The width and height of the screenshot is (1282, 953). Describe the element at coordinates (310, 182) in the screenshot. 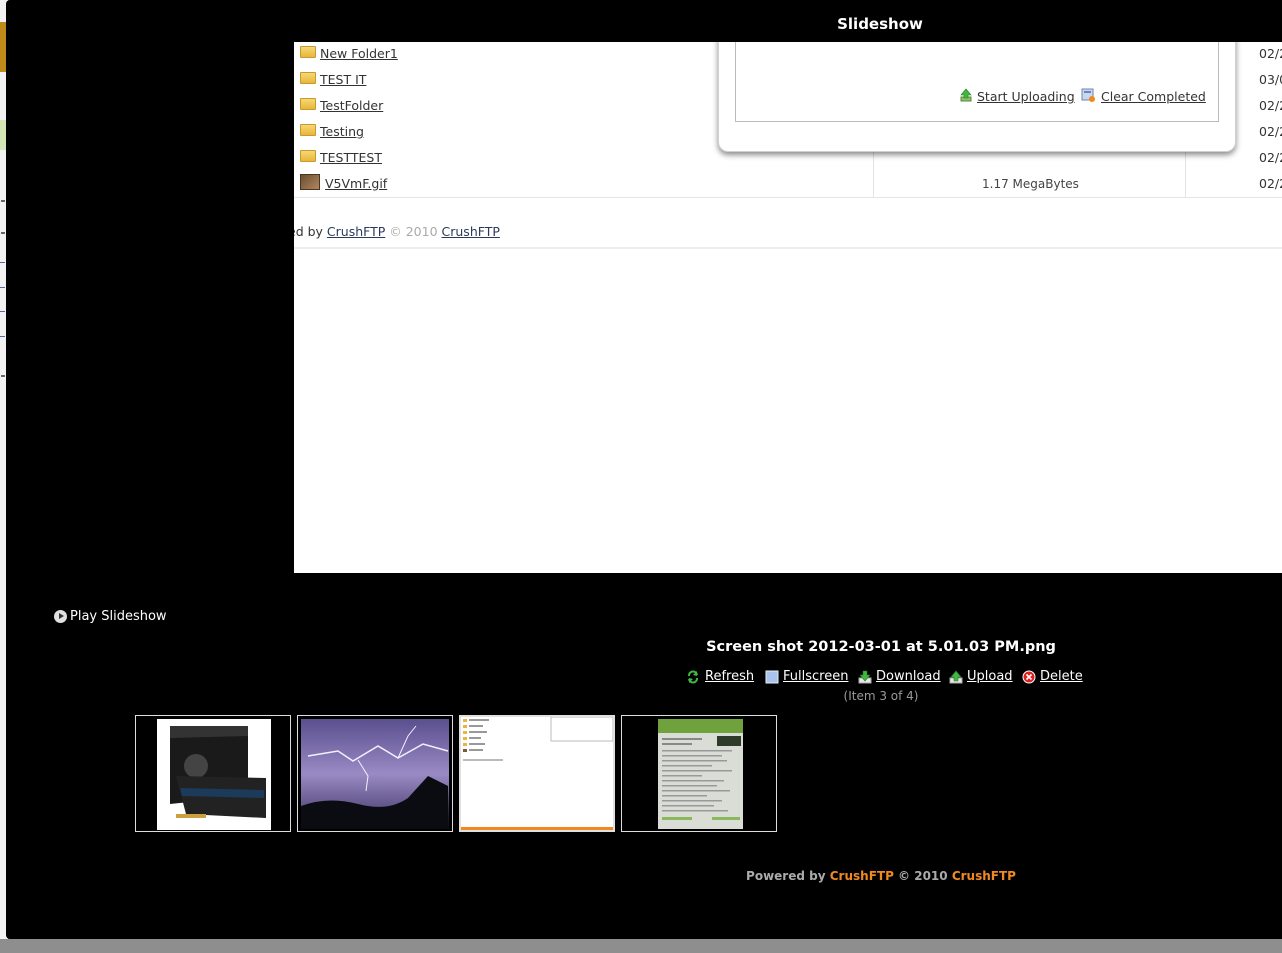

I see `image-thumbnail-icon` at that location.